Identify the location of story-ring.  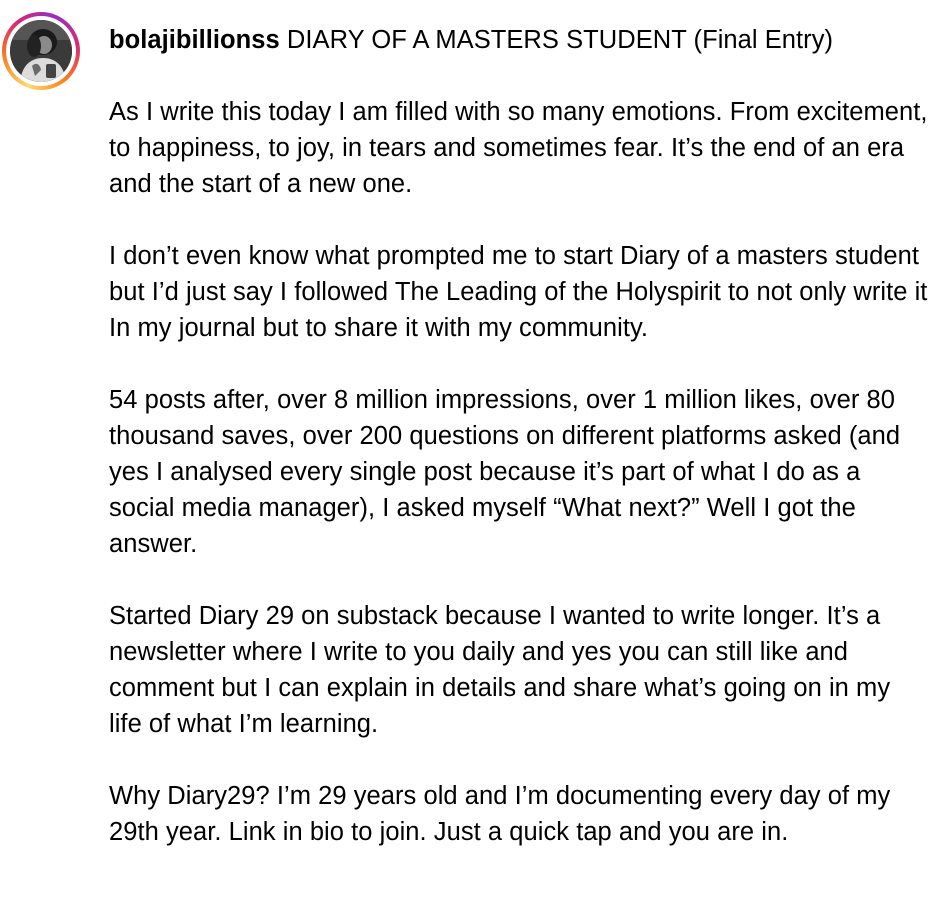
(41, 51).